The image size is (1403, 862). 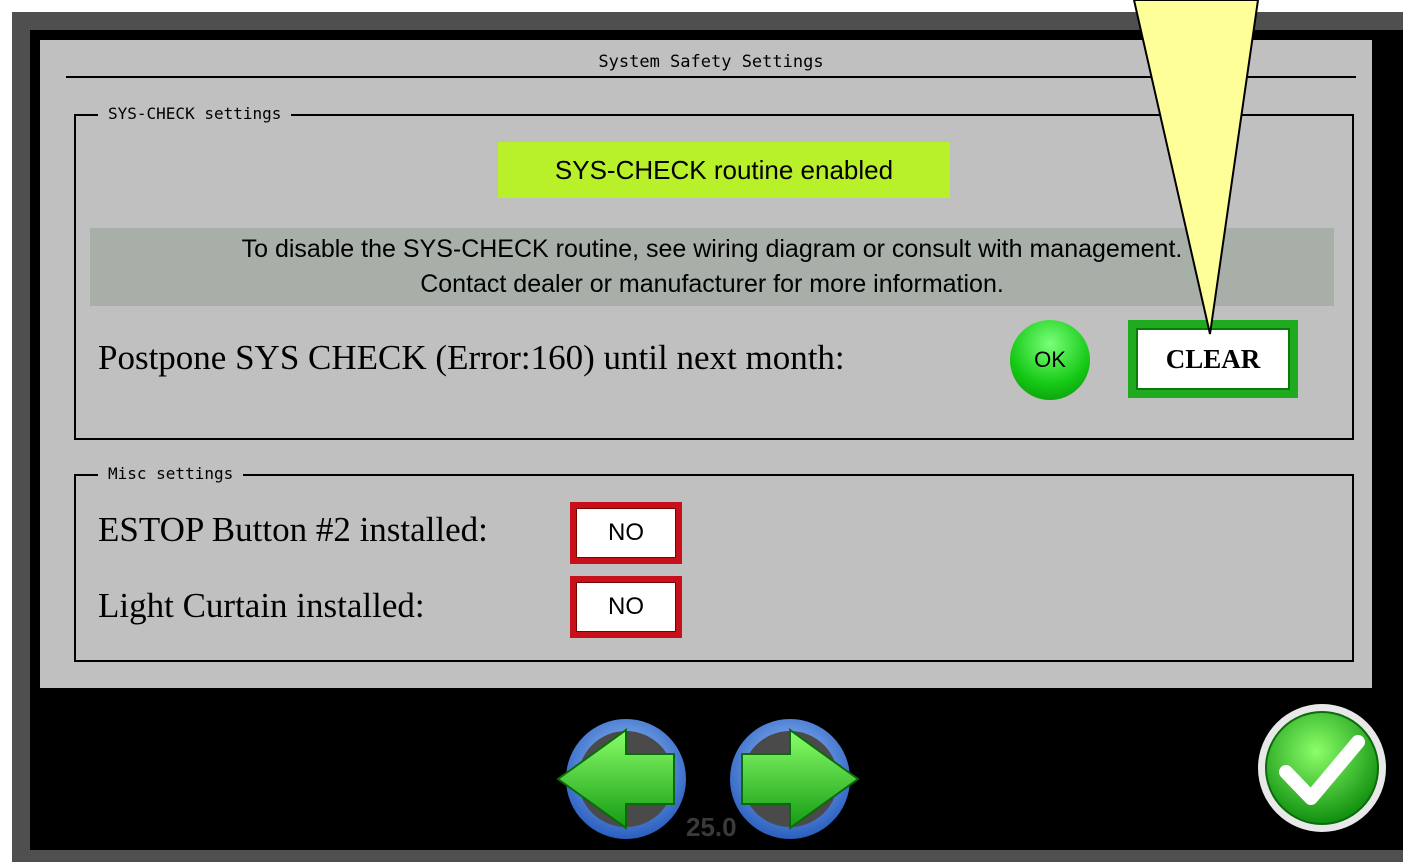 What do you see at coordinates (293, 529) in the screenshot?
I see `estop-installed-label: ESTOP Button #2 installed:` at bounding box center [293, 529].